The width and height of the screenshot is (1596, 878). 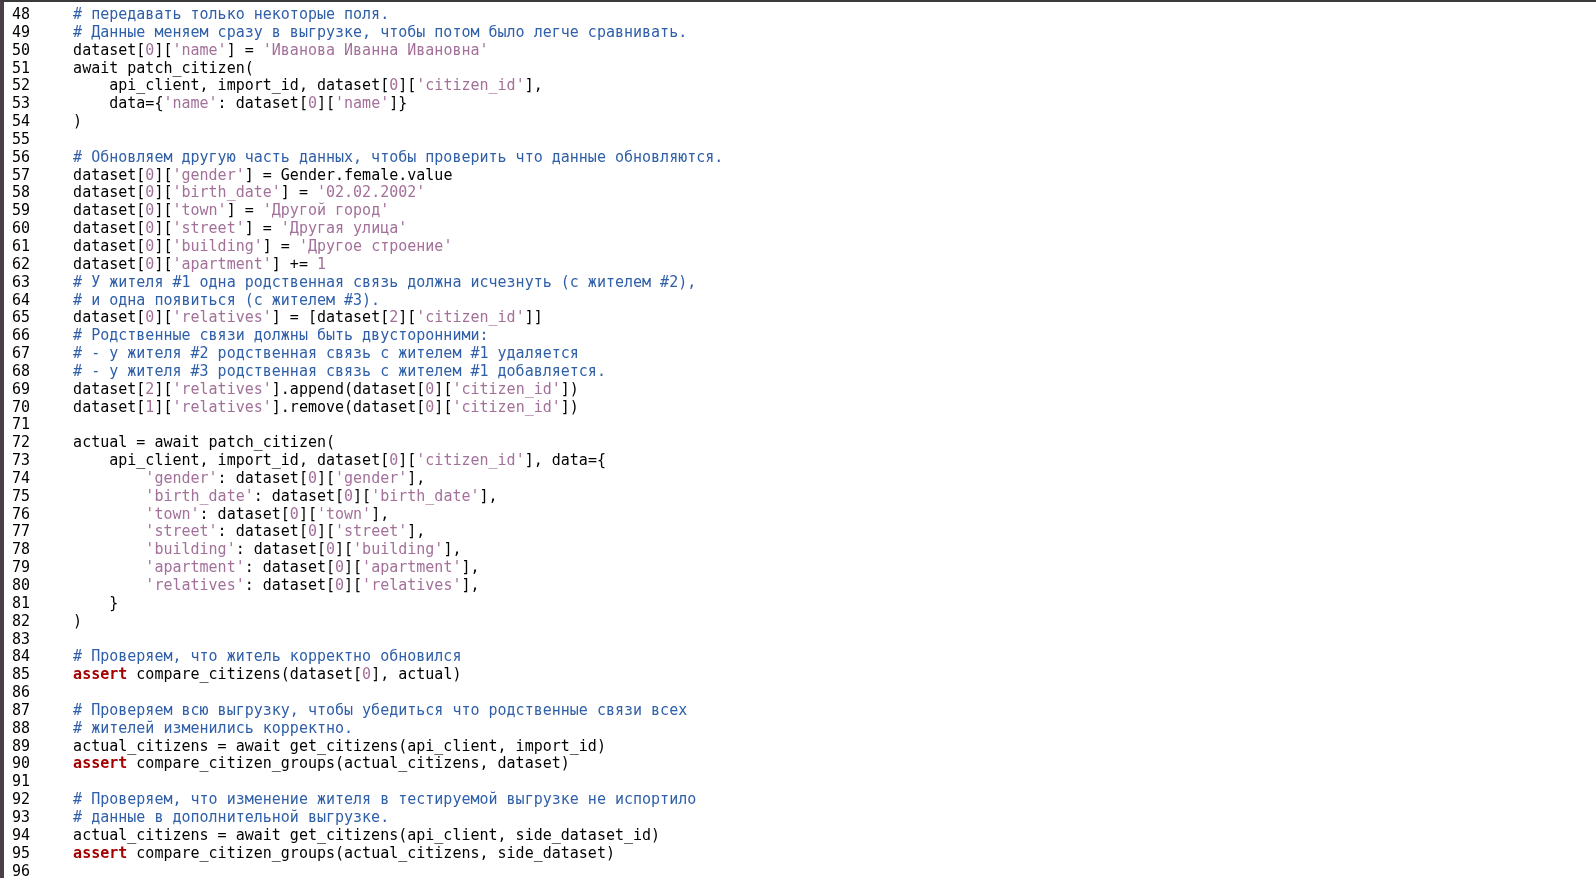 I want to click on line-number: 52, so click(x=21, y=86).